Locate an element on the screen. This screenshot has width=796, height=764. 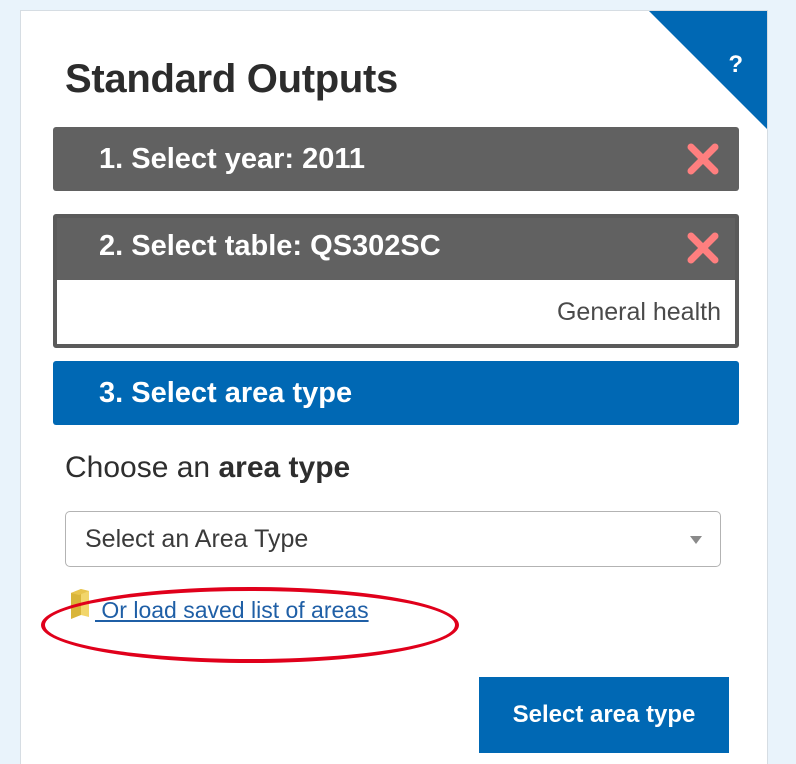
step-2-header: 2. Select table: QS302SC is located at coordinates (396, 249).